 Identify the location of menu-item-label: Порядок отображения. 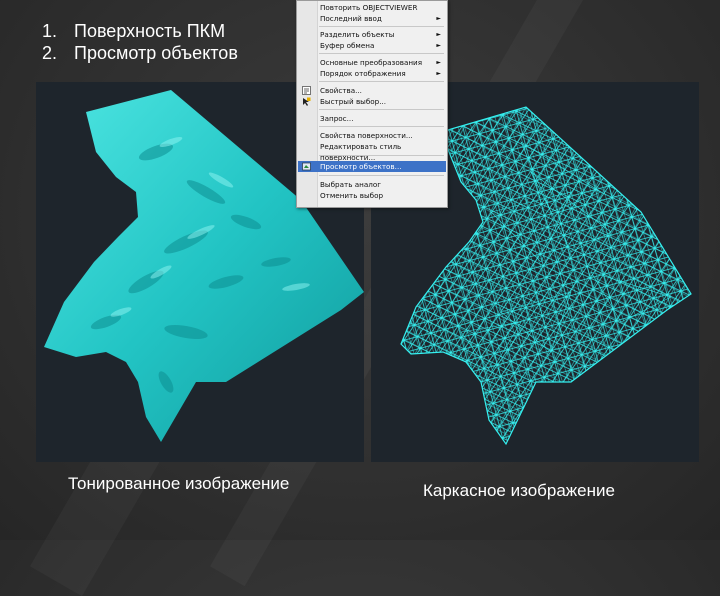
(363, 73).